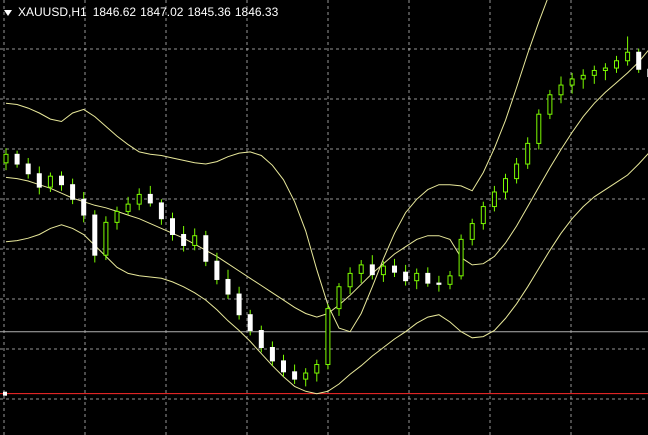  What do you see at coordinates (209, 12) in the screenshot?
I see `low-price: 1845.36` at bounding box center [209, 12].